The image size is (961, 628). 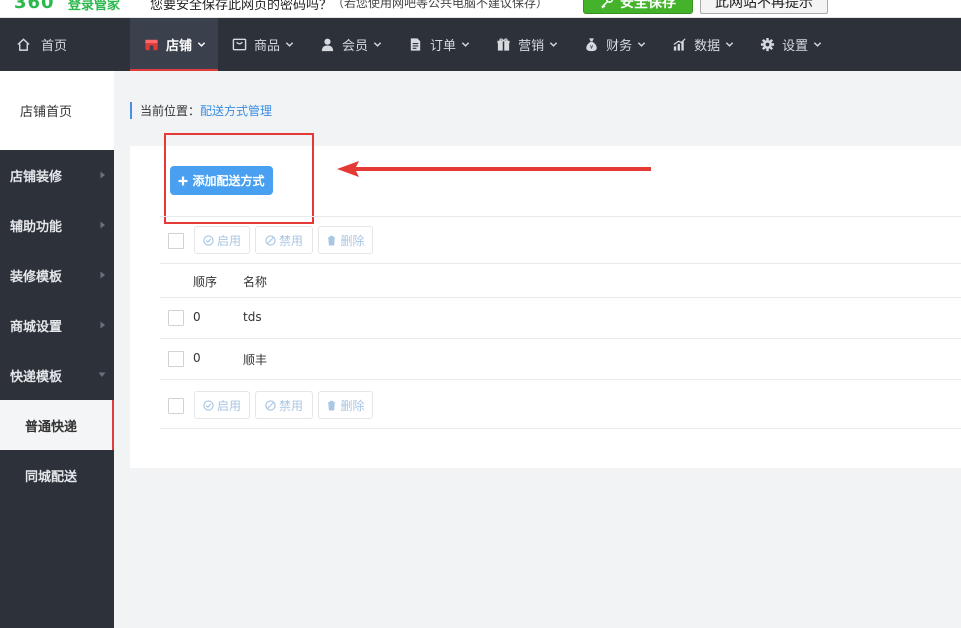 I want to click on breadcrumb: 当前位置： 配送方式管理, so click(x=201, y=110).